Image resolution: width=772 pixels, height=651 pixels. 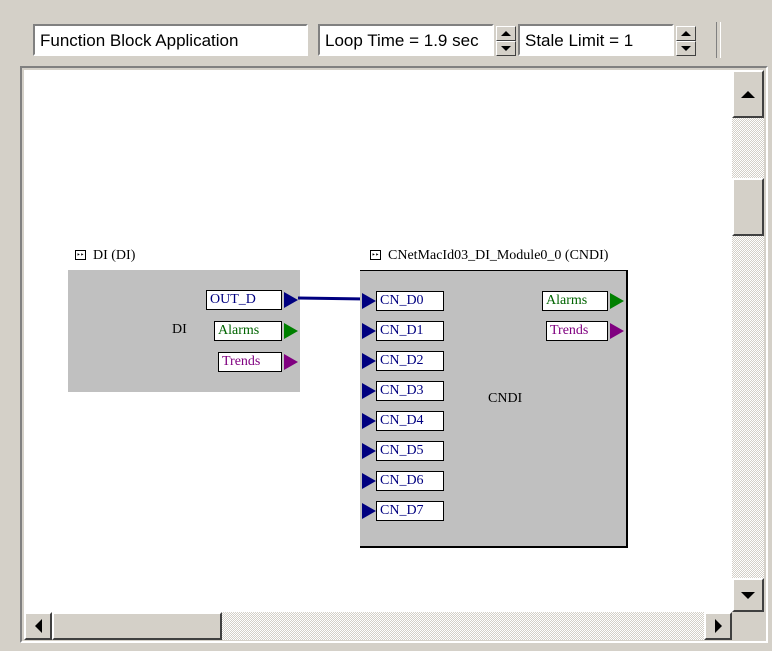 I want to click on scroll-up-button, so click(x=748, y=94).